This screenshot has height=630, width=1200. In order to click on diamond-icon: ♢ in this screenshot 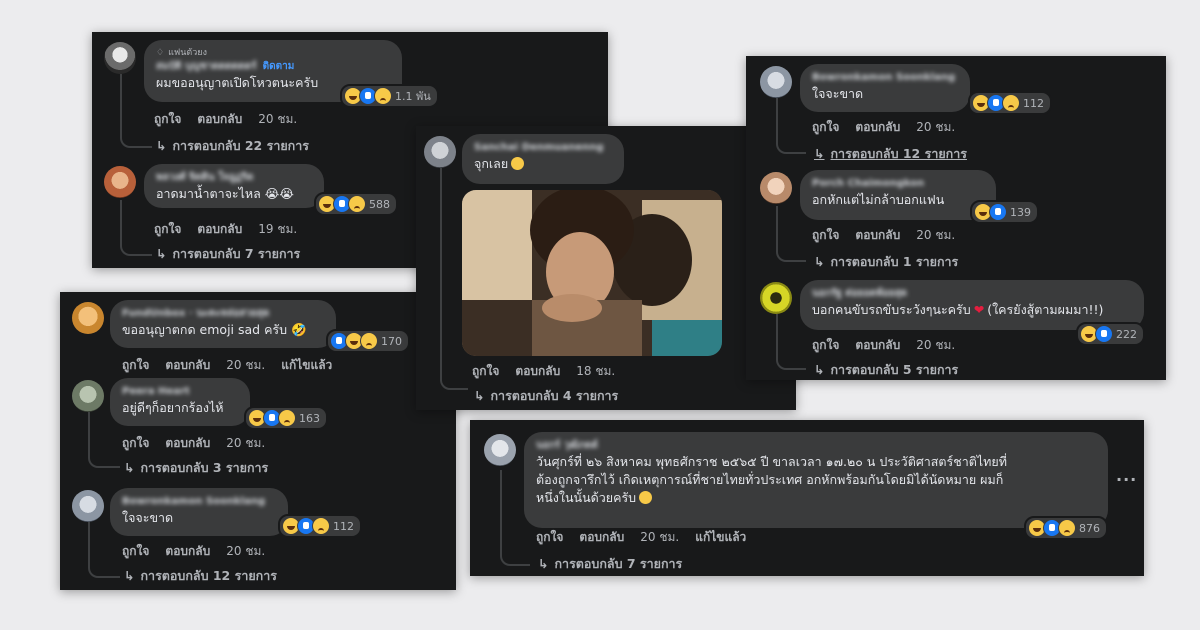, I will do `click(160, 53)`.